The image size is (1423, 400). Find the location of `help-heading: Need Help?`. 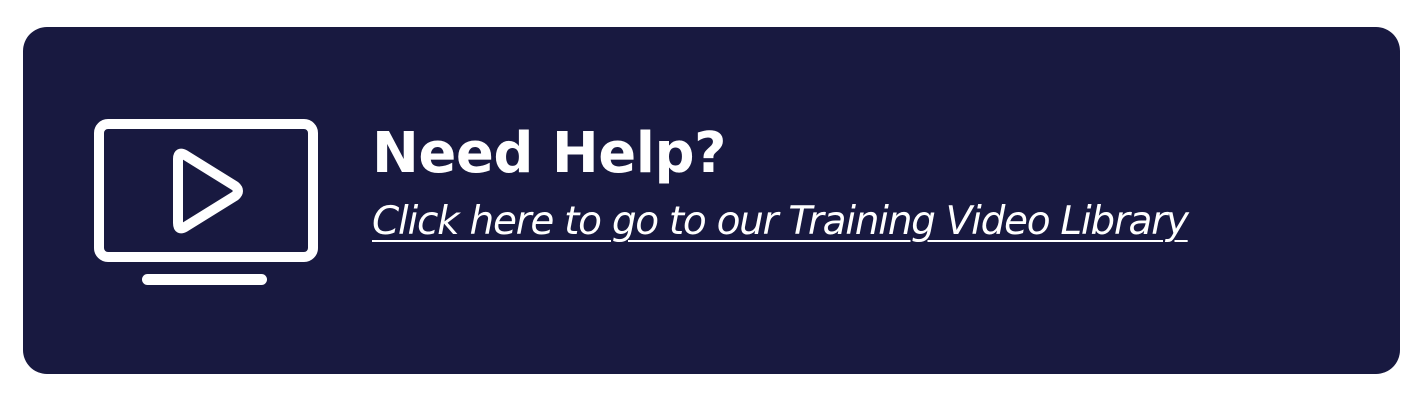

help-heading: Need Help? is located at coordinates (549, 153).